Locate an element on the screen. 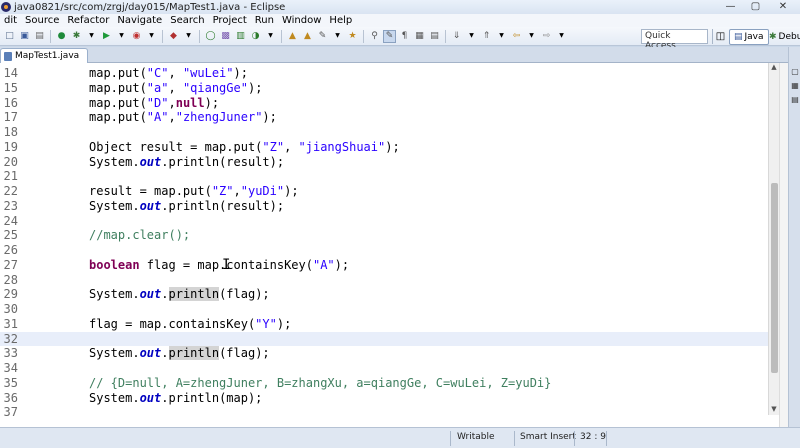  line-number: 34 is located at coordinates (10, 368).